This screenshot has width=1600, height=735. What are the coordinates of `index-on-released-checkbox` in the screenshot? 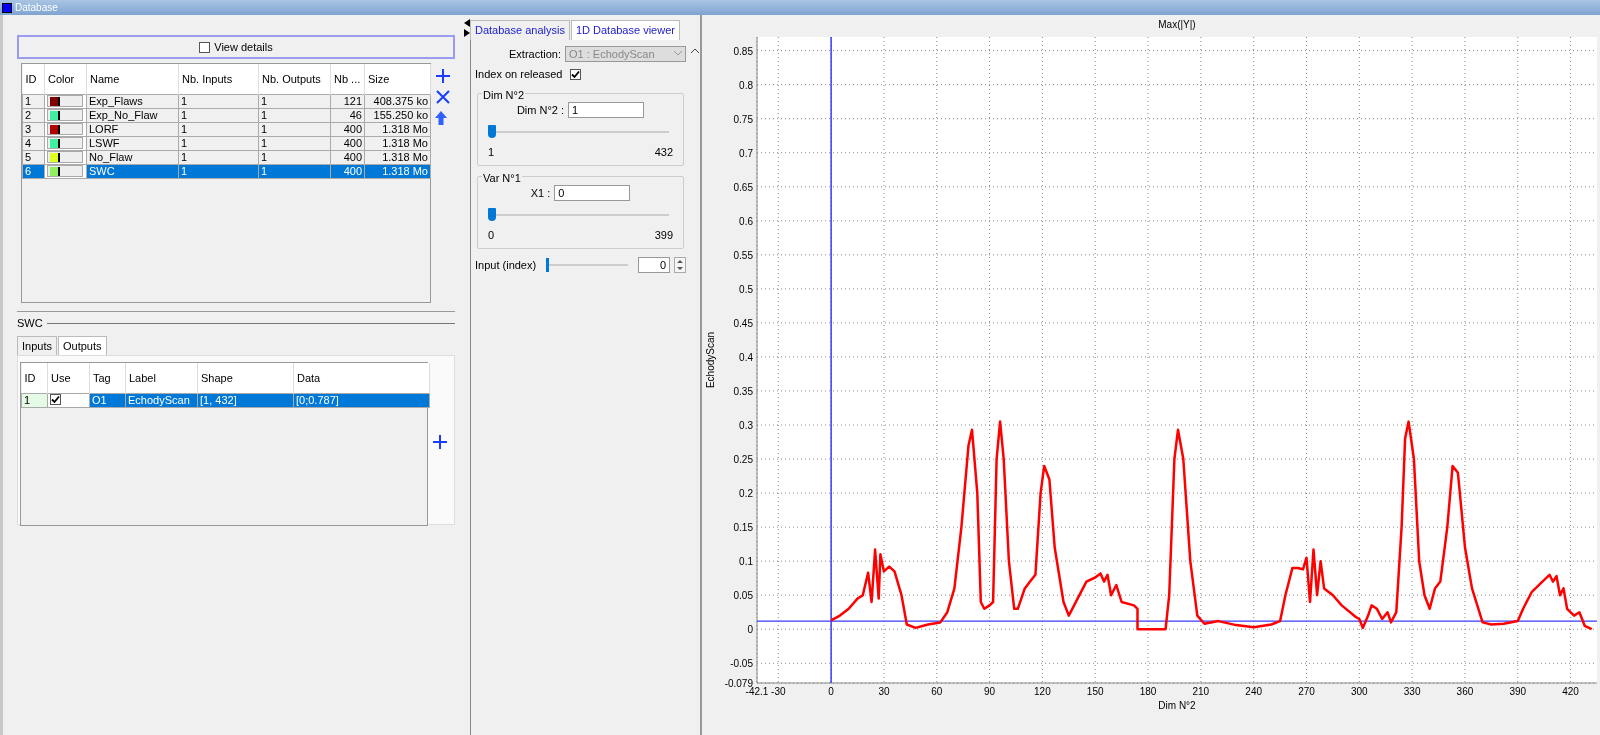 It's located at (576, 74).